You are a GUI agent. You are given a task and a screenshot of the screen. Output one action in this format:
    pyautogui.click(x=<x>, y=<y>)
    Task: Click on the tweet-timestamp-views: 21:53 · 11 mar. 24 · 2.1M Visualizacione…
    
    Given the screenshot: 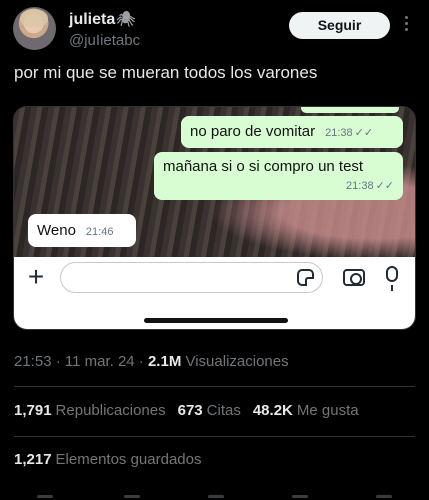 What is the action you would take?
    pyautogui.click(x=151, y=361)
    